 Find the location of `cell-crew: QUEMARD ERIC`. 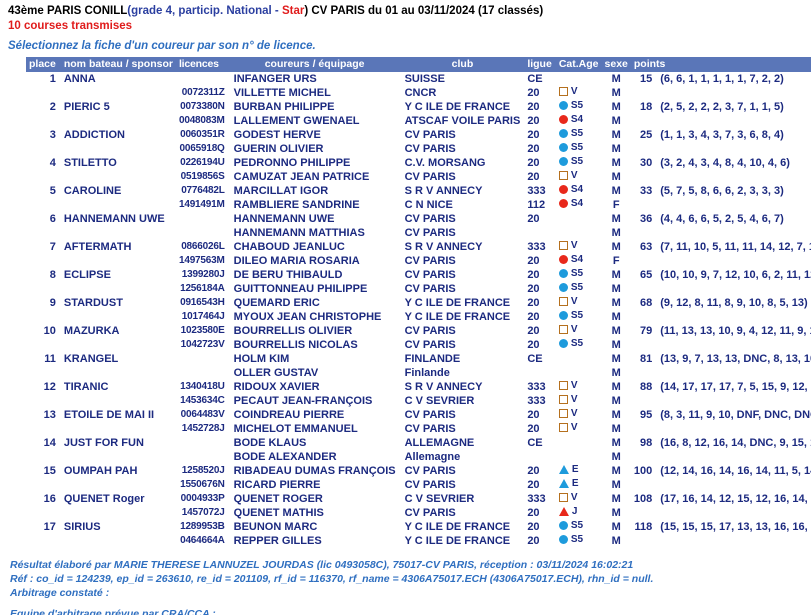

cell-crew: QUEMARD ERIC is located at coordinates (313, 303).